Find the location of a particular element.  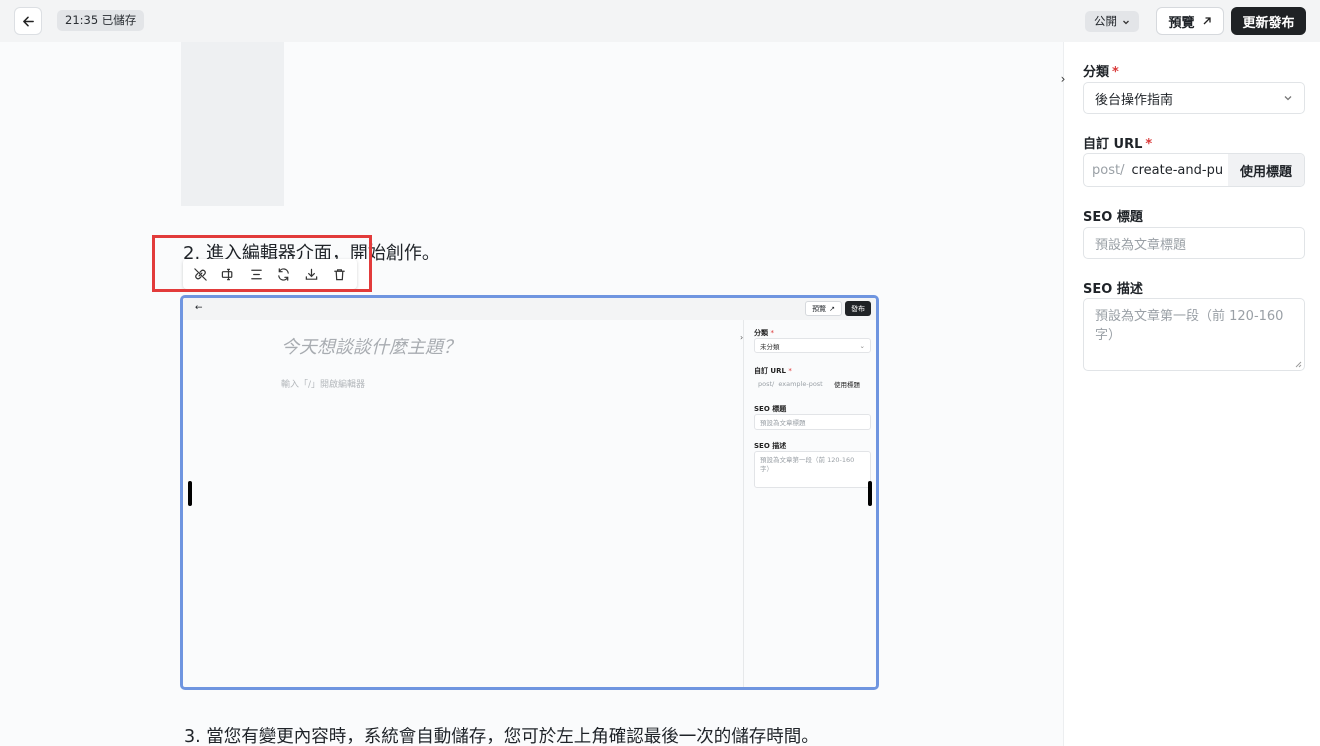

preview-button: 預覽 is located at coordinates (1190, 21).